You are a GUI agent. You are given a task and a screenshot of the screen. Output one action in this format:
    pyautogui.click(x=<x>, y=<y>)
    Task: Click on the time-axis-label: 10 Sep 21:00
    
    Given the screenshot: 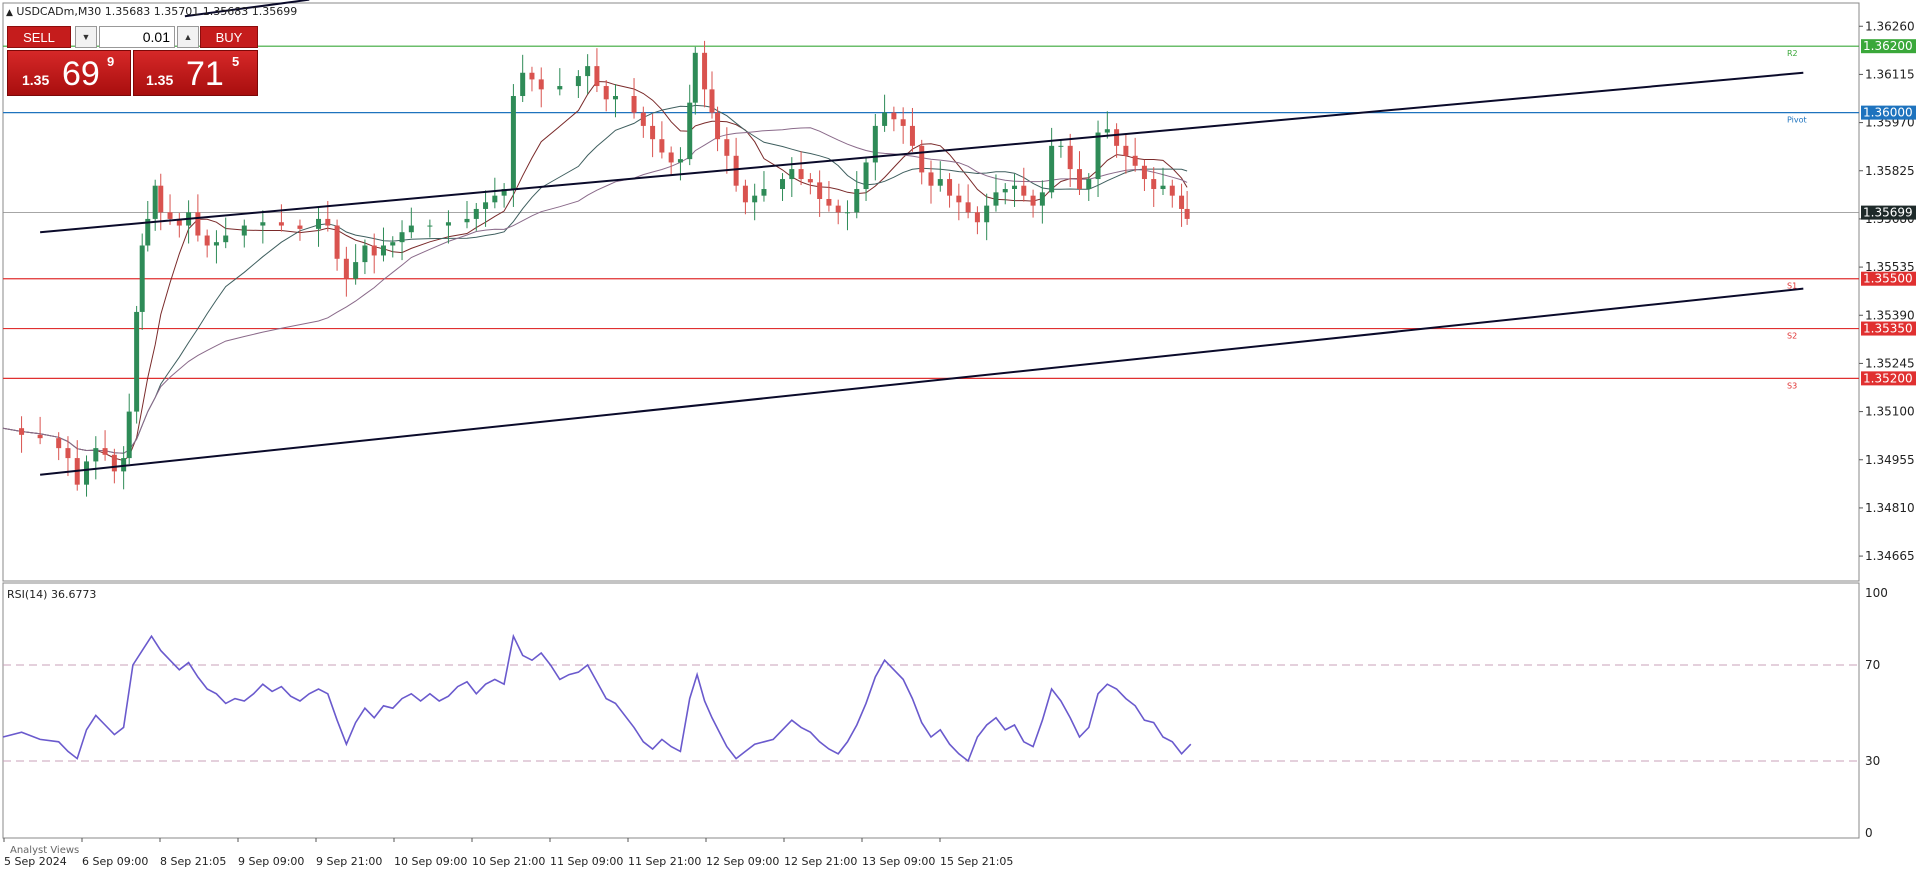 What is the action you would take?
    pyautogui.click(x=508, y=861)
    